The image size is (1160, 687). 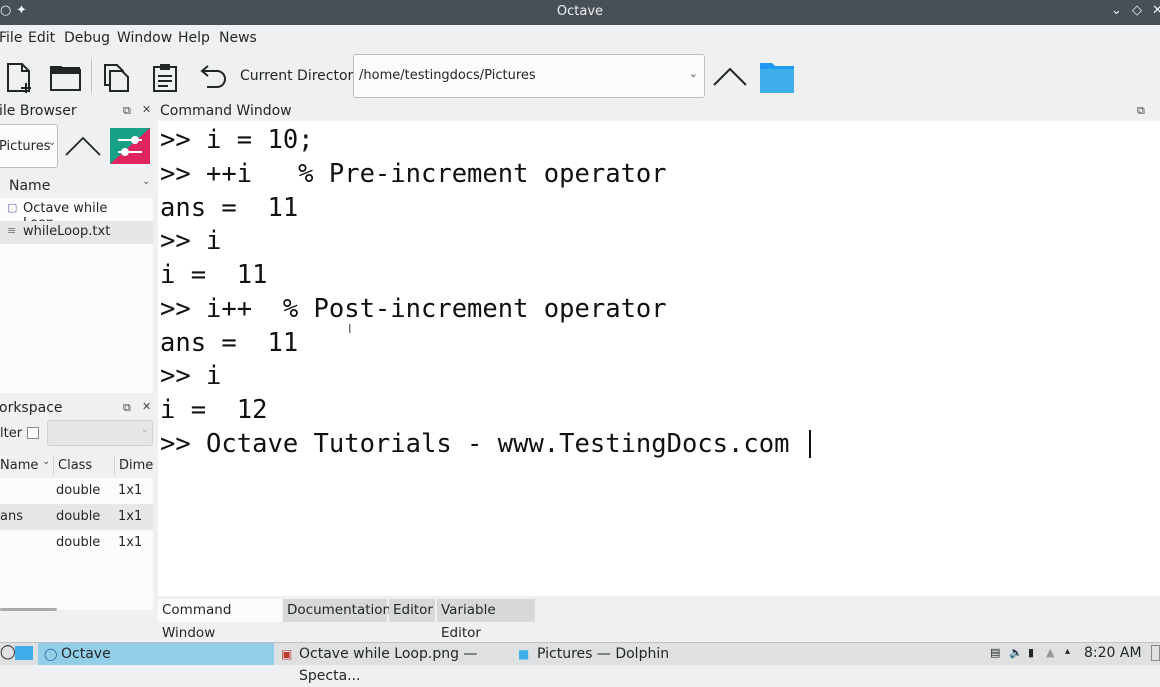 I want to click on menu-edit: Edit, so click(x=41, y=38).